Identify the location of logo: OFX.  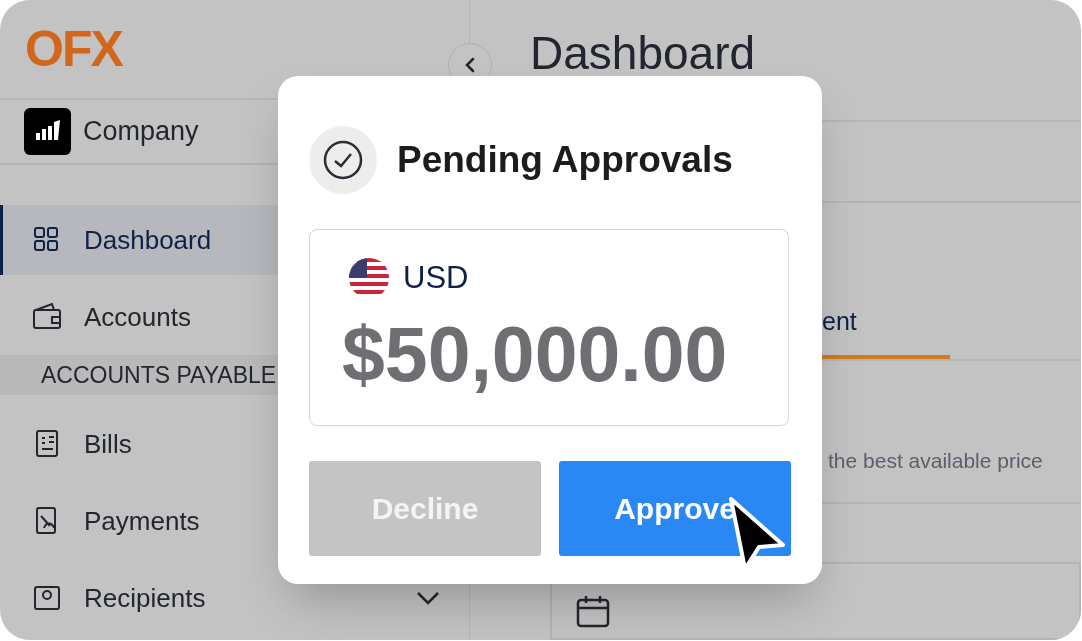
(73, 48).